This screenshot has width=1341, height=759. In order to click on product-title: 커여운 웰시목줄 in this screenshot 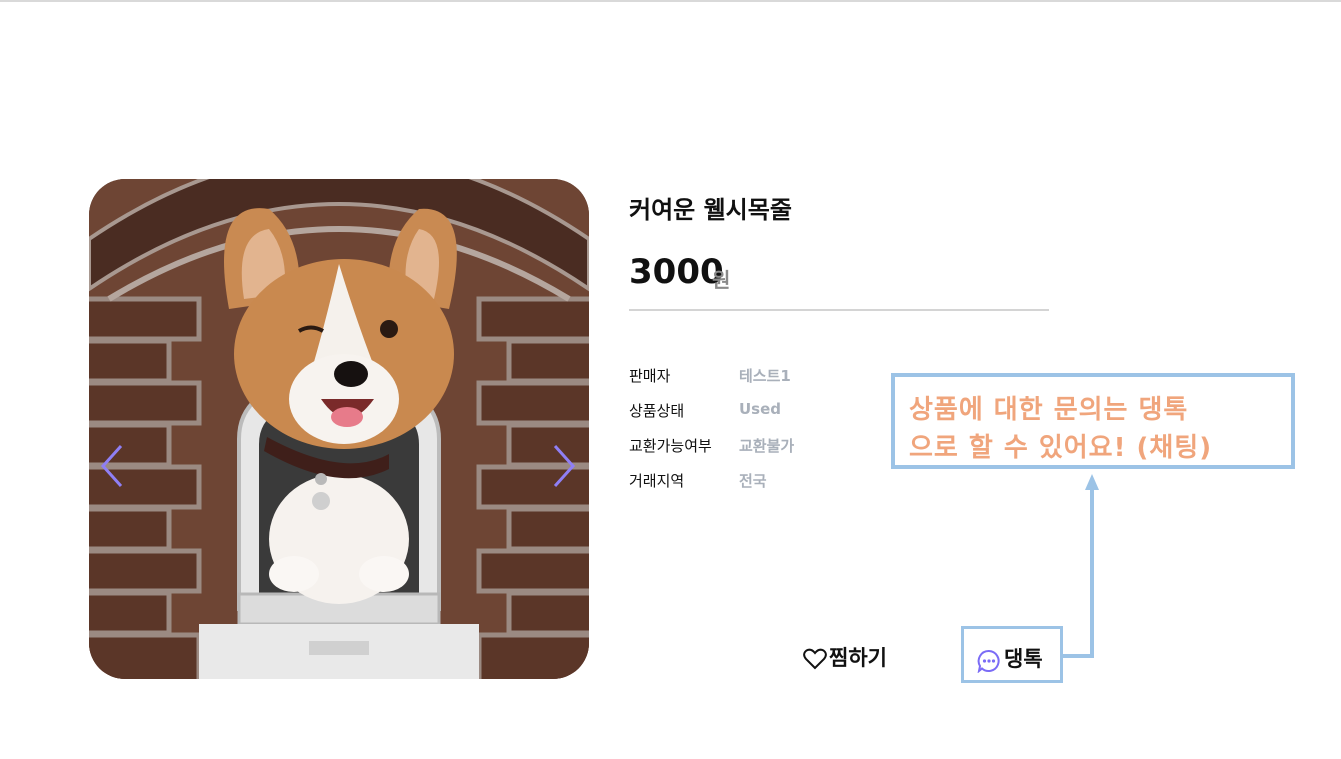, I will do `click(710, 210)`.